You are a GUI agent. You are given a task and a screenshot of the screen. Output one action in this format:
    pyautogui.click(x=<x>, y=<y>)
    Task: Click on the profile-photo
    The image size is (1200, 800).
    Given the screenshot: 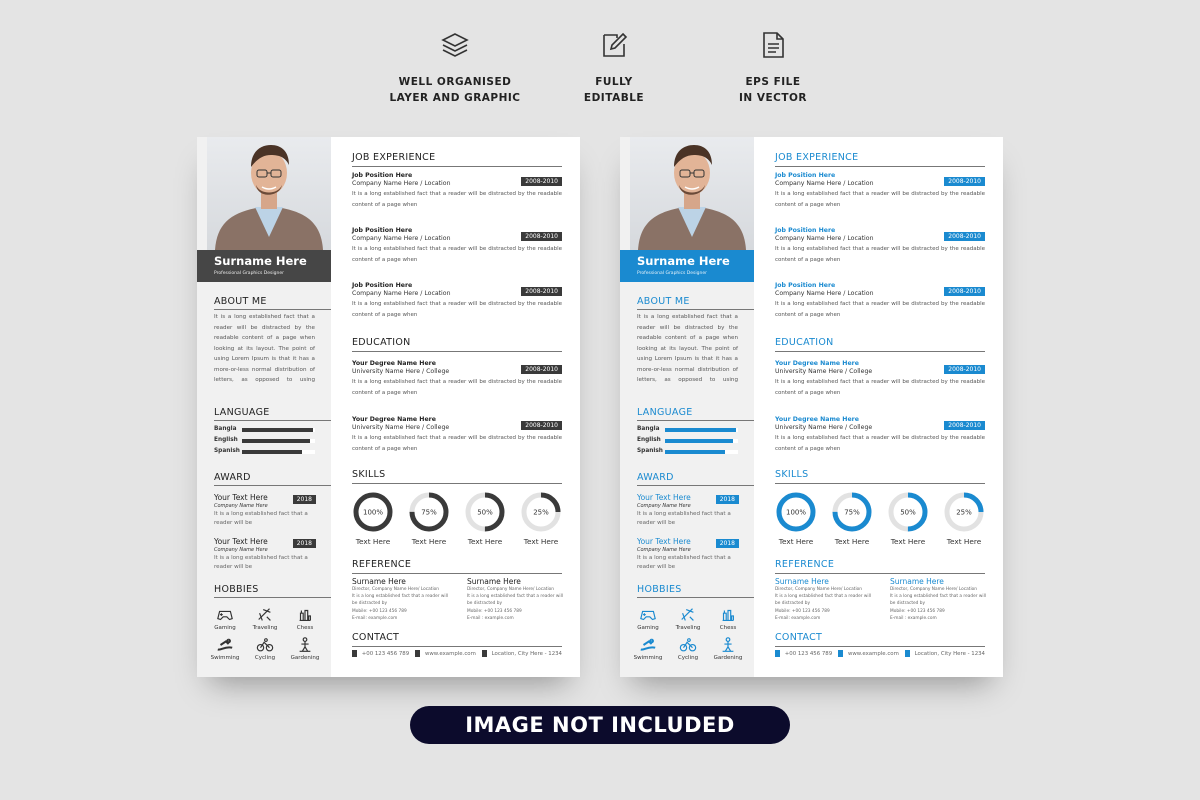 What is the action you would take?
    pyautogui.click(x=269, y=193)
    